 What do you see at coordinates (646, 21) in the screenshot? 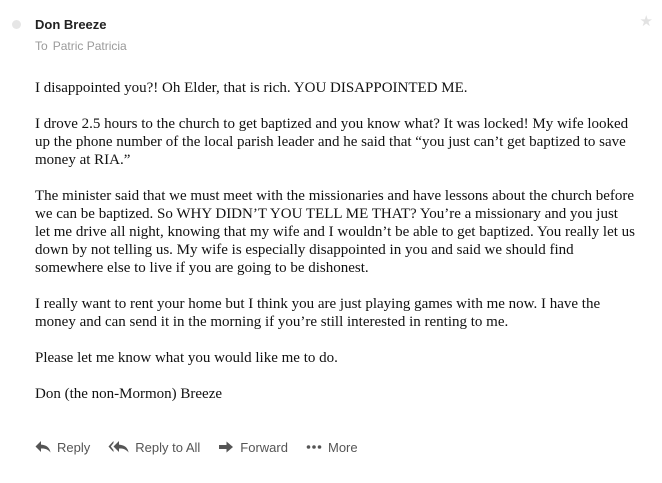
I see `star-icon: ★` at bounding box center [646, 21].